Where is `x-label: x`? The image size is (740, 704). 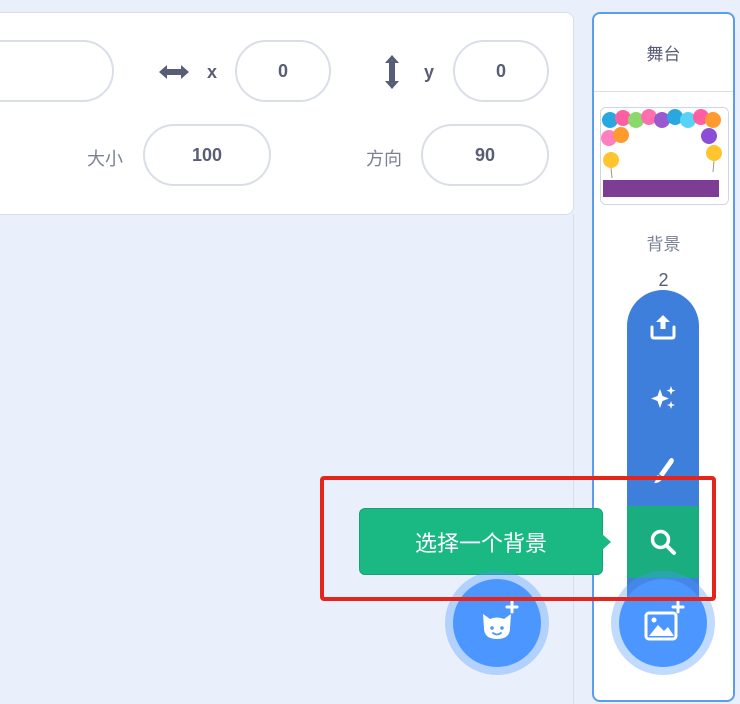 x-label: x is located at coordinates (212, 72).